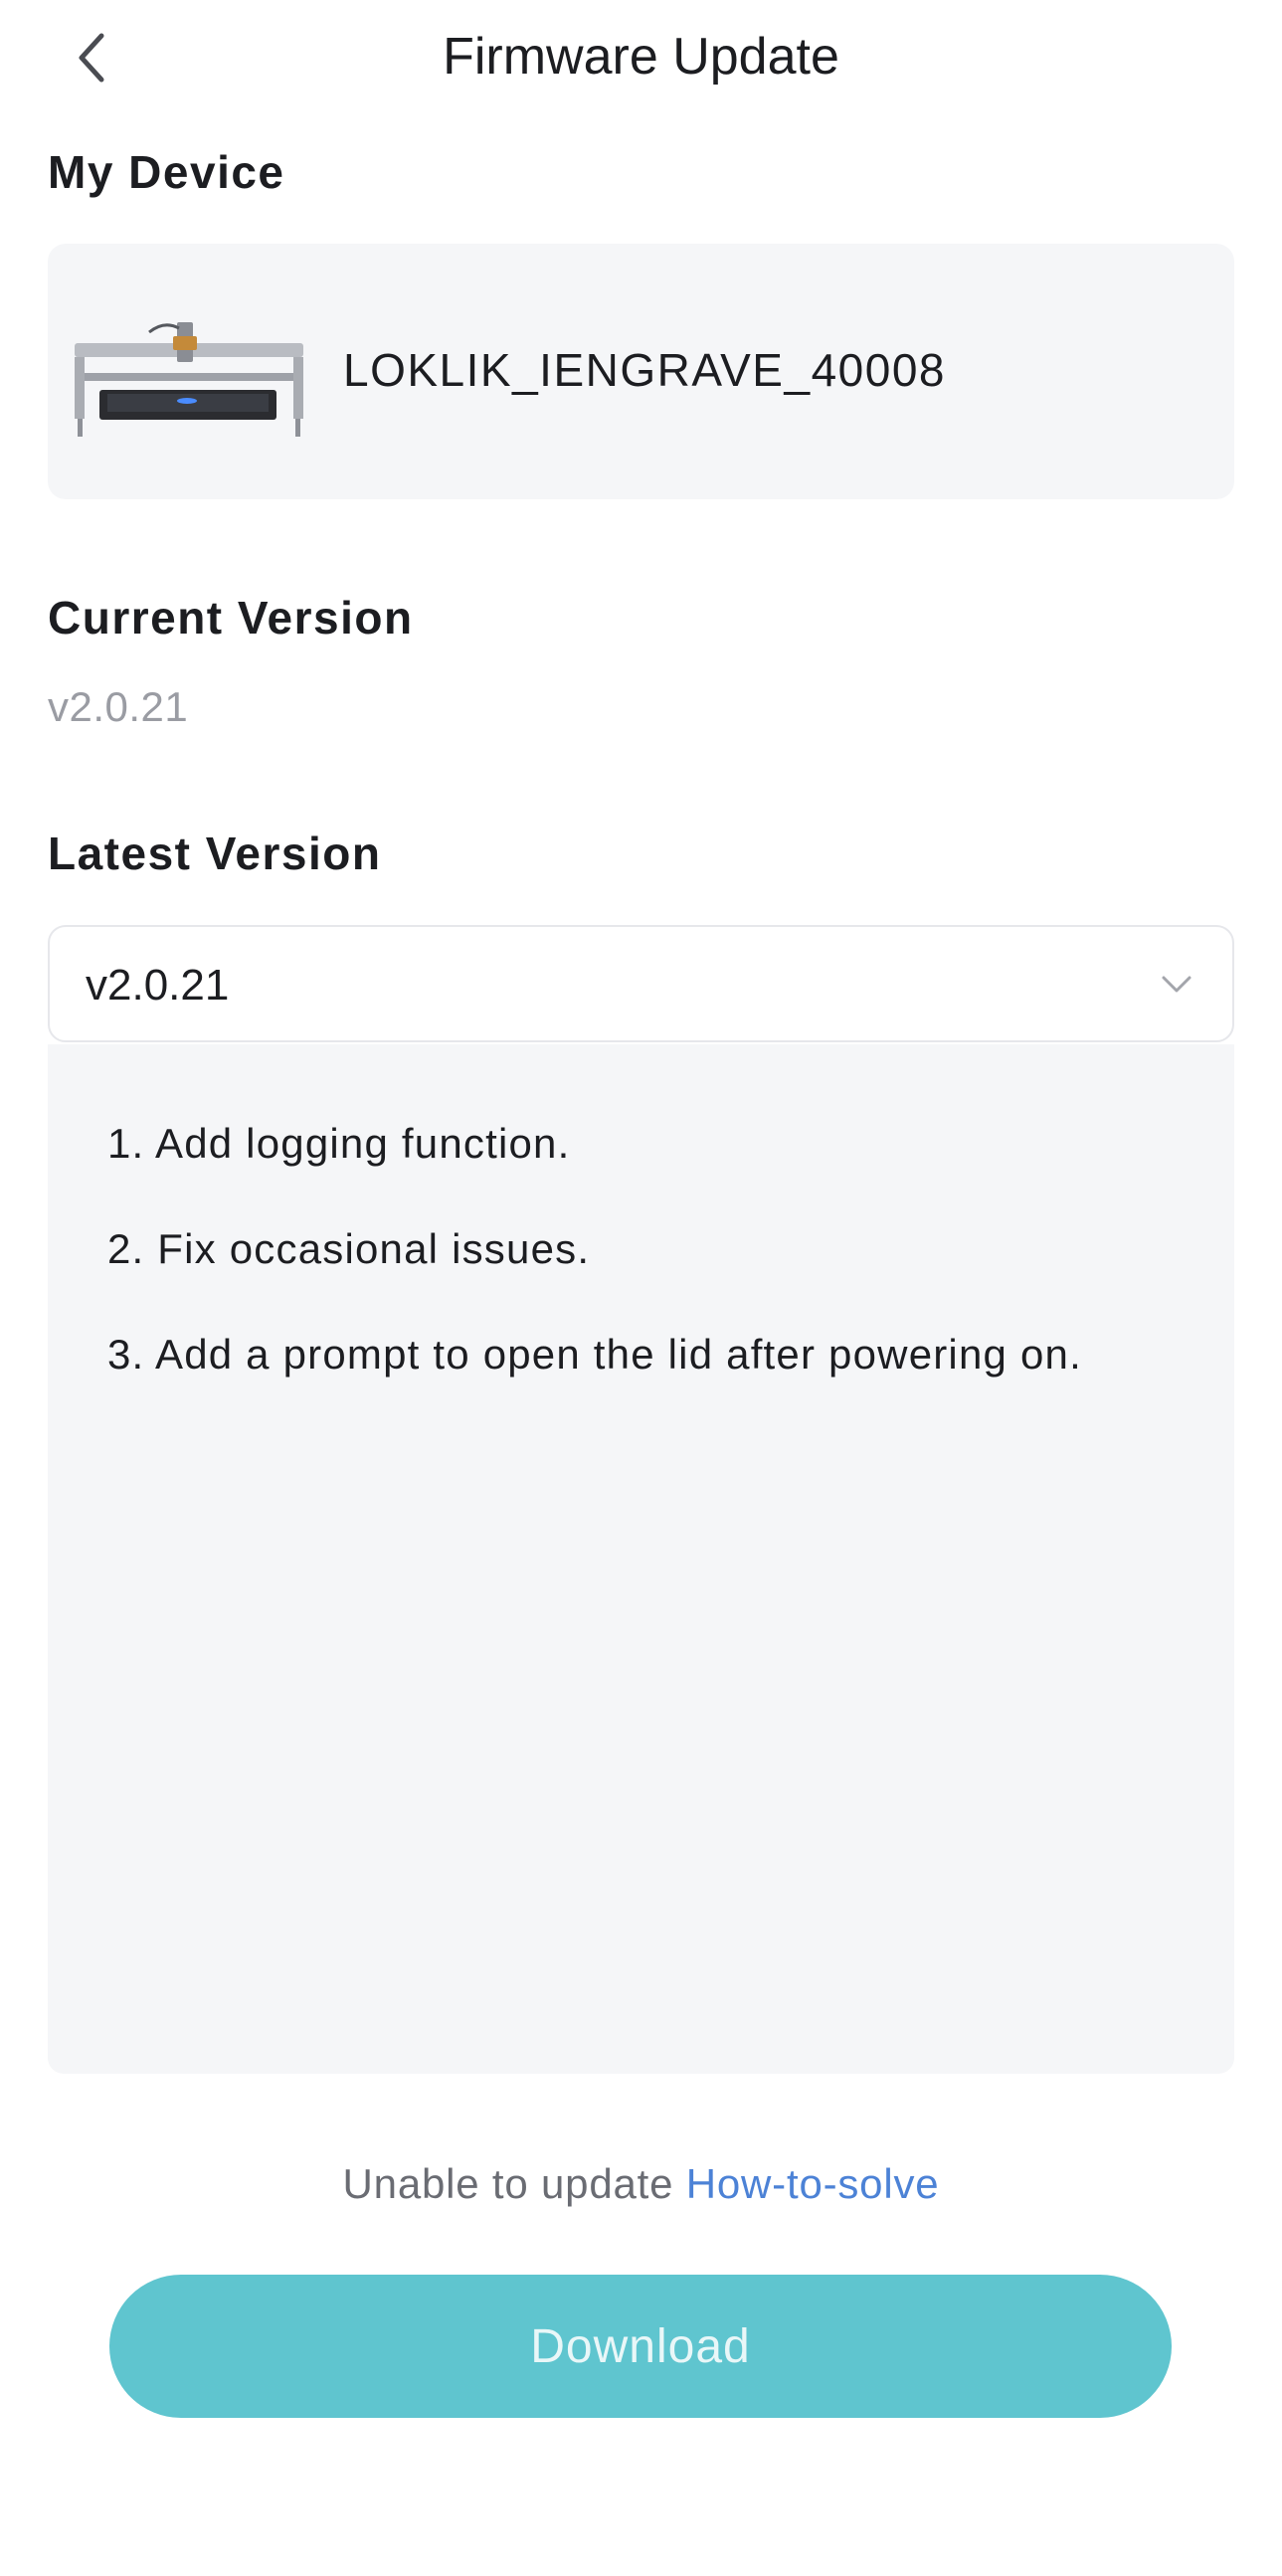  I want to click on release-note-item: 2. Fix occasional issues., so click(349, 1248).